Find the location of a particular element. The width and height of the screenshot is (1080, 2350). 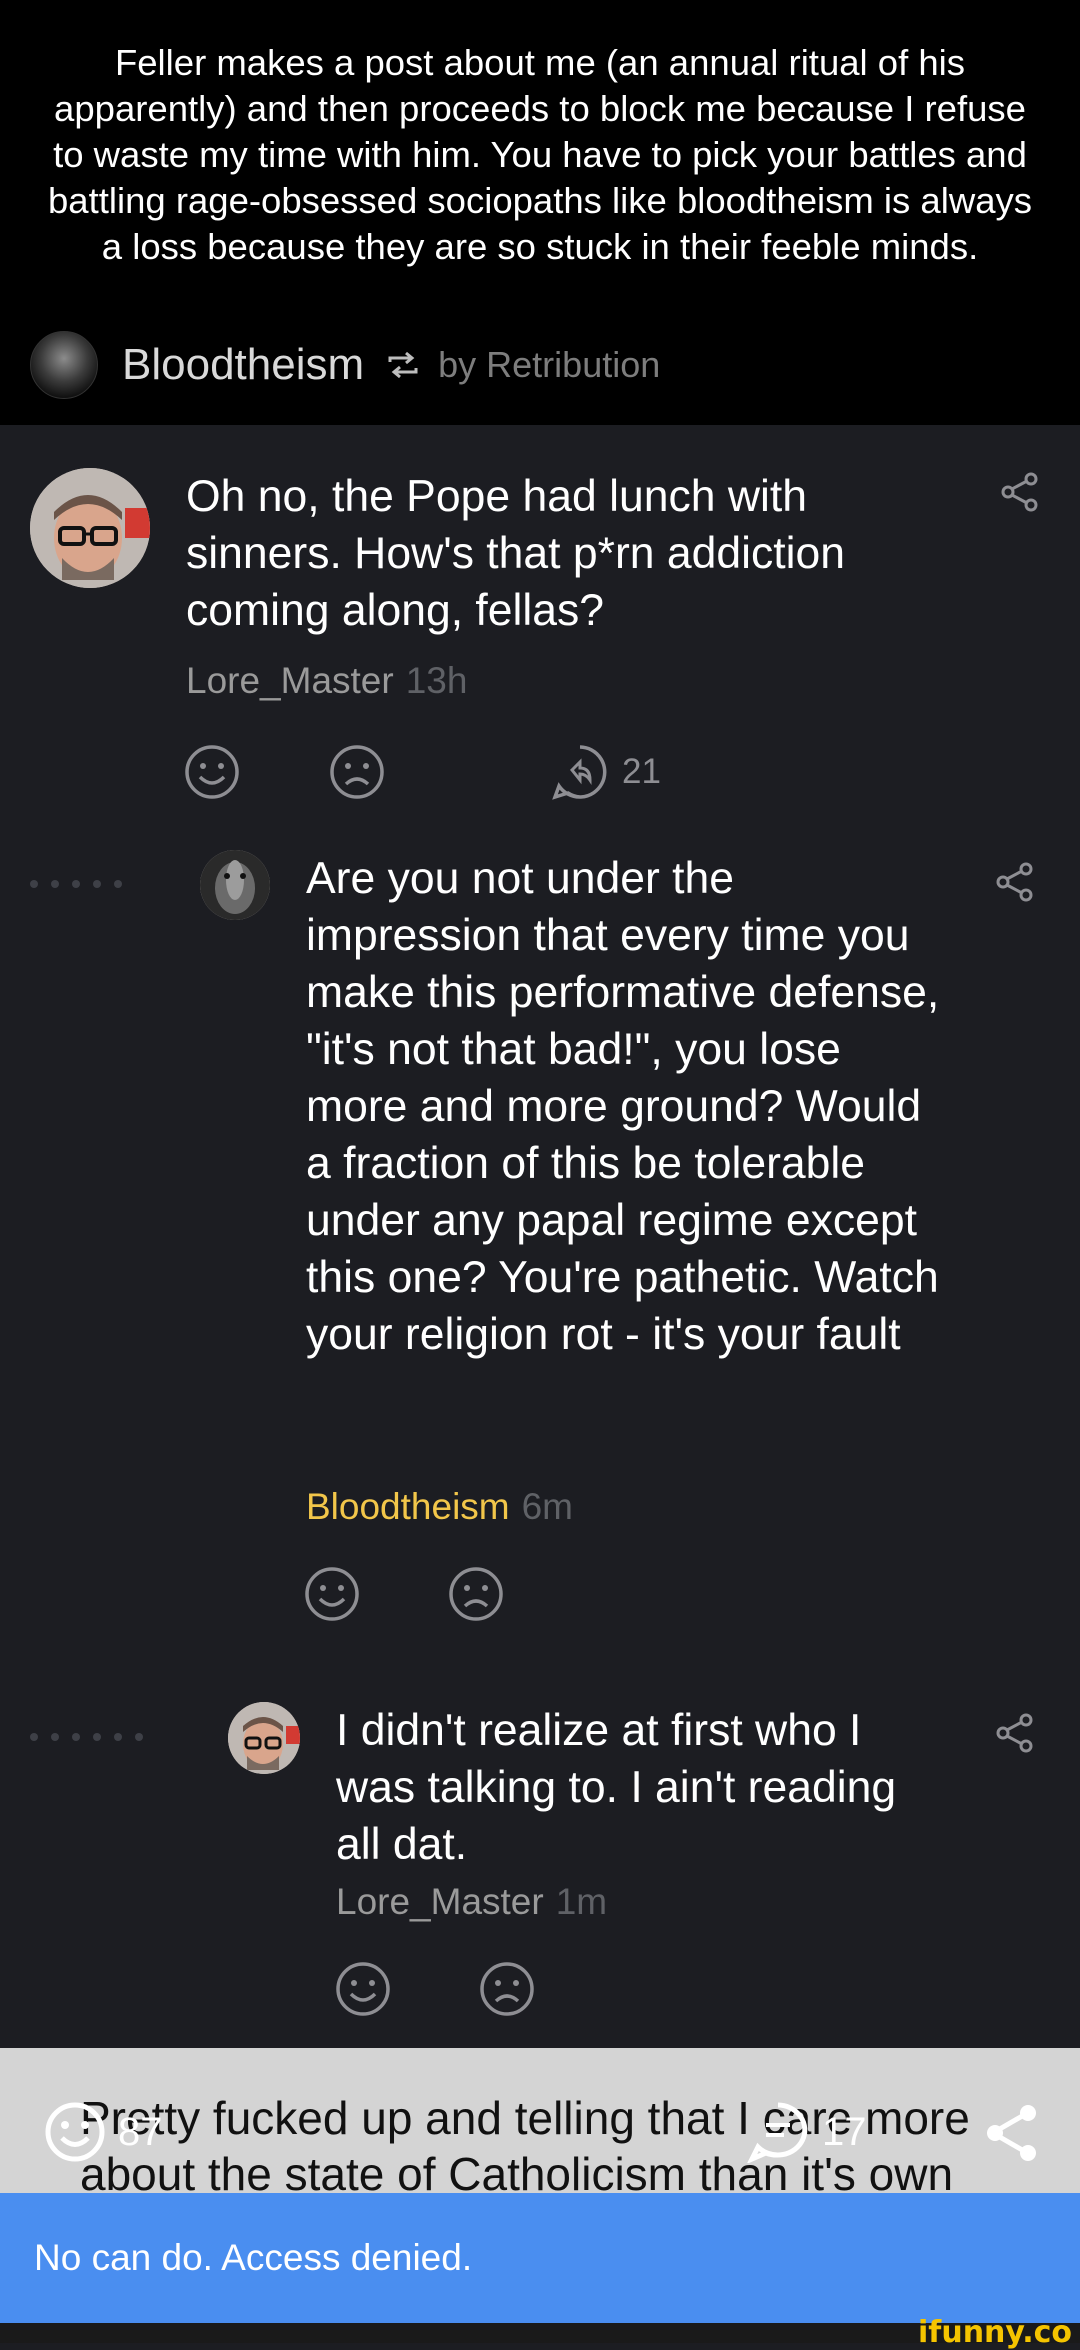

comment-meta: Lore_Master 13h is located at coordinates (326, 681).